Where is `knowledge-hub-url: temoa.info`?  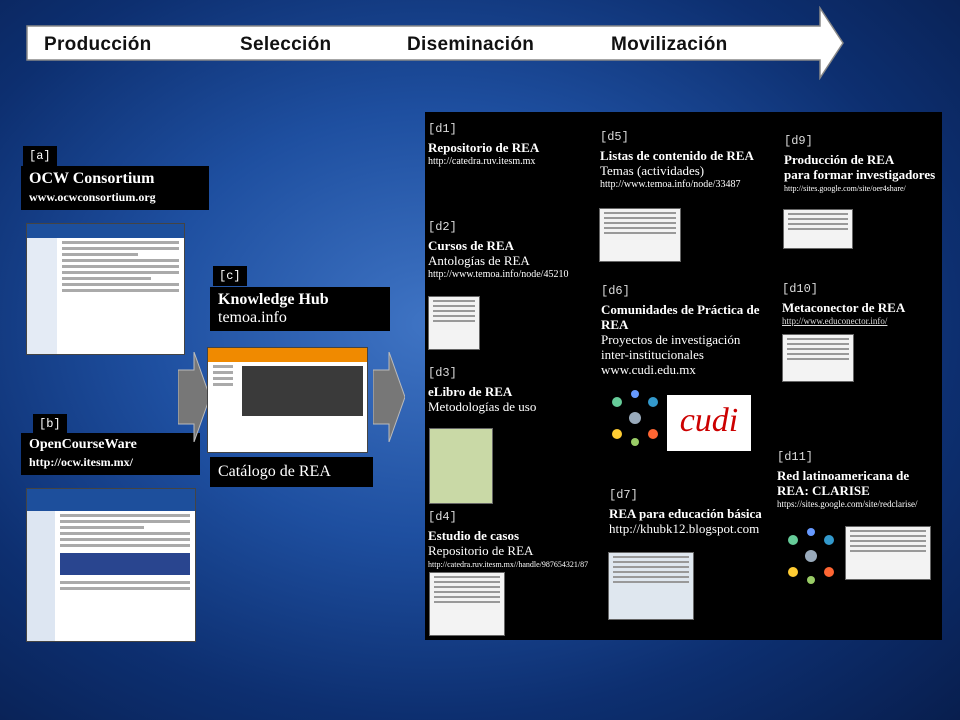
knowledge-hub-url: temoa.info is located at coordinates (252, 317).